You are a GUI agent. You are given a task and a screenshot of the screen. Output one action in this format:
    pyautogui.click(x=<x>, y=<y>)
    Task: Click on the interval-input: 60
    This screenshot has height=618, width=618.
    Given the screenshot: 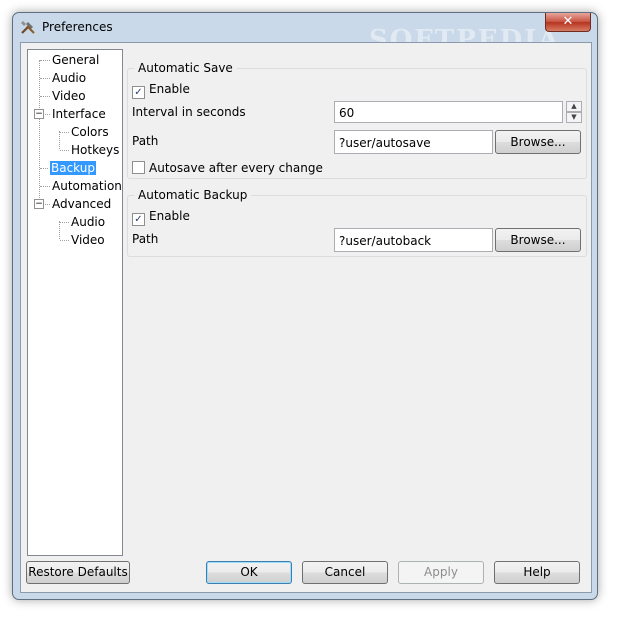 What is the action you would take?
    pyautogui.click(x=448, y=112)
    